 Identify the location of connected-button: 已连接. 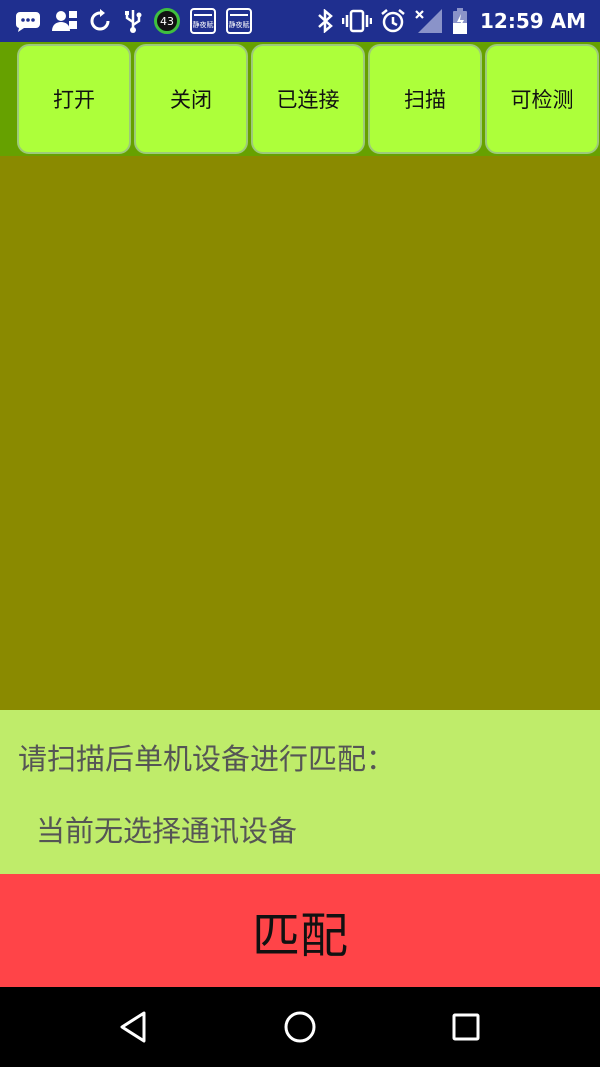
(308, 99).